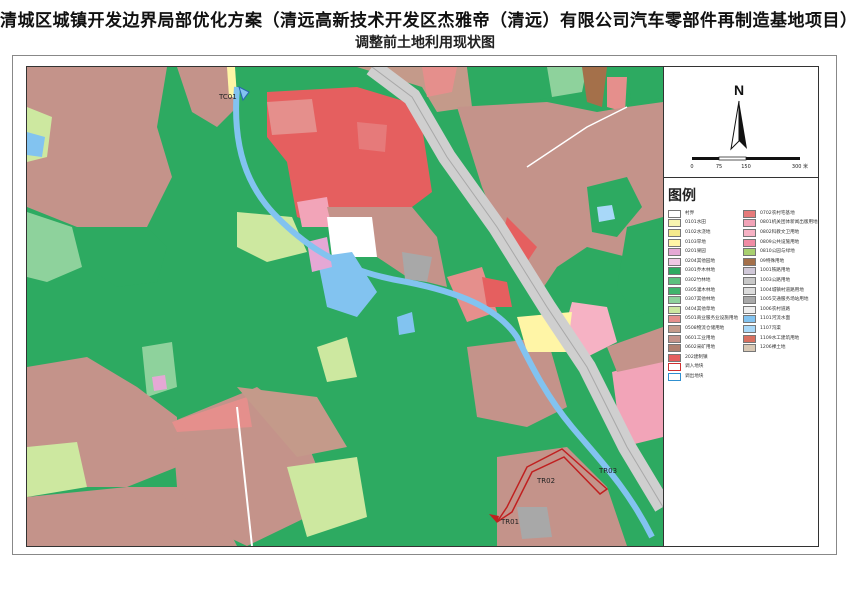  What do you see at coordinates (773, 348) in the screenshot?
I see `legend-label: 1206裸土地` at bounding box center [773, 348].